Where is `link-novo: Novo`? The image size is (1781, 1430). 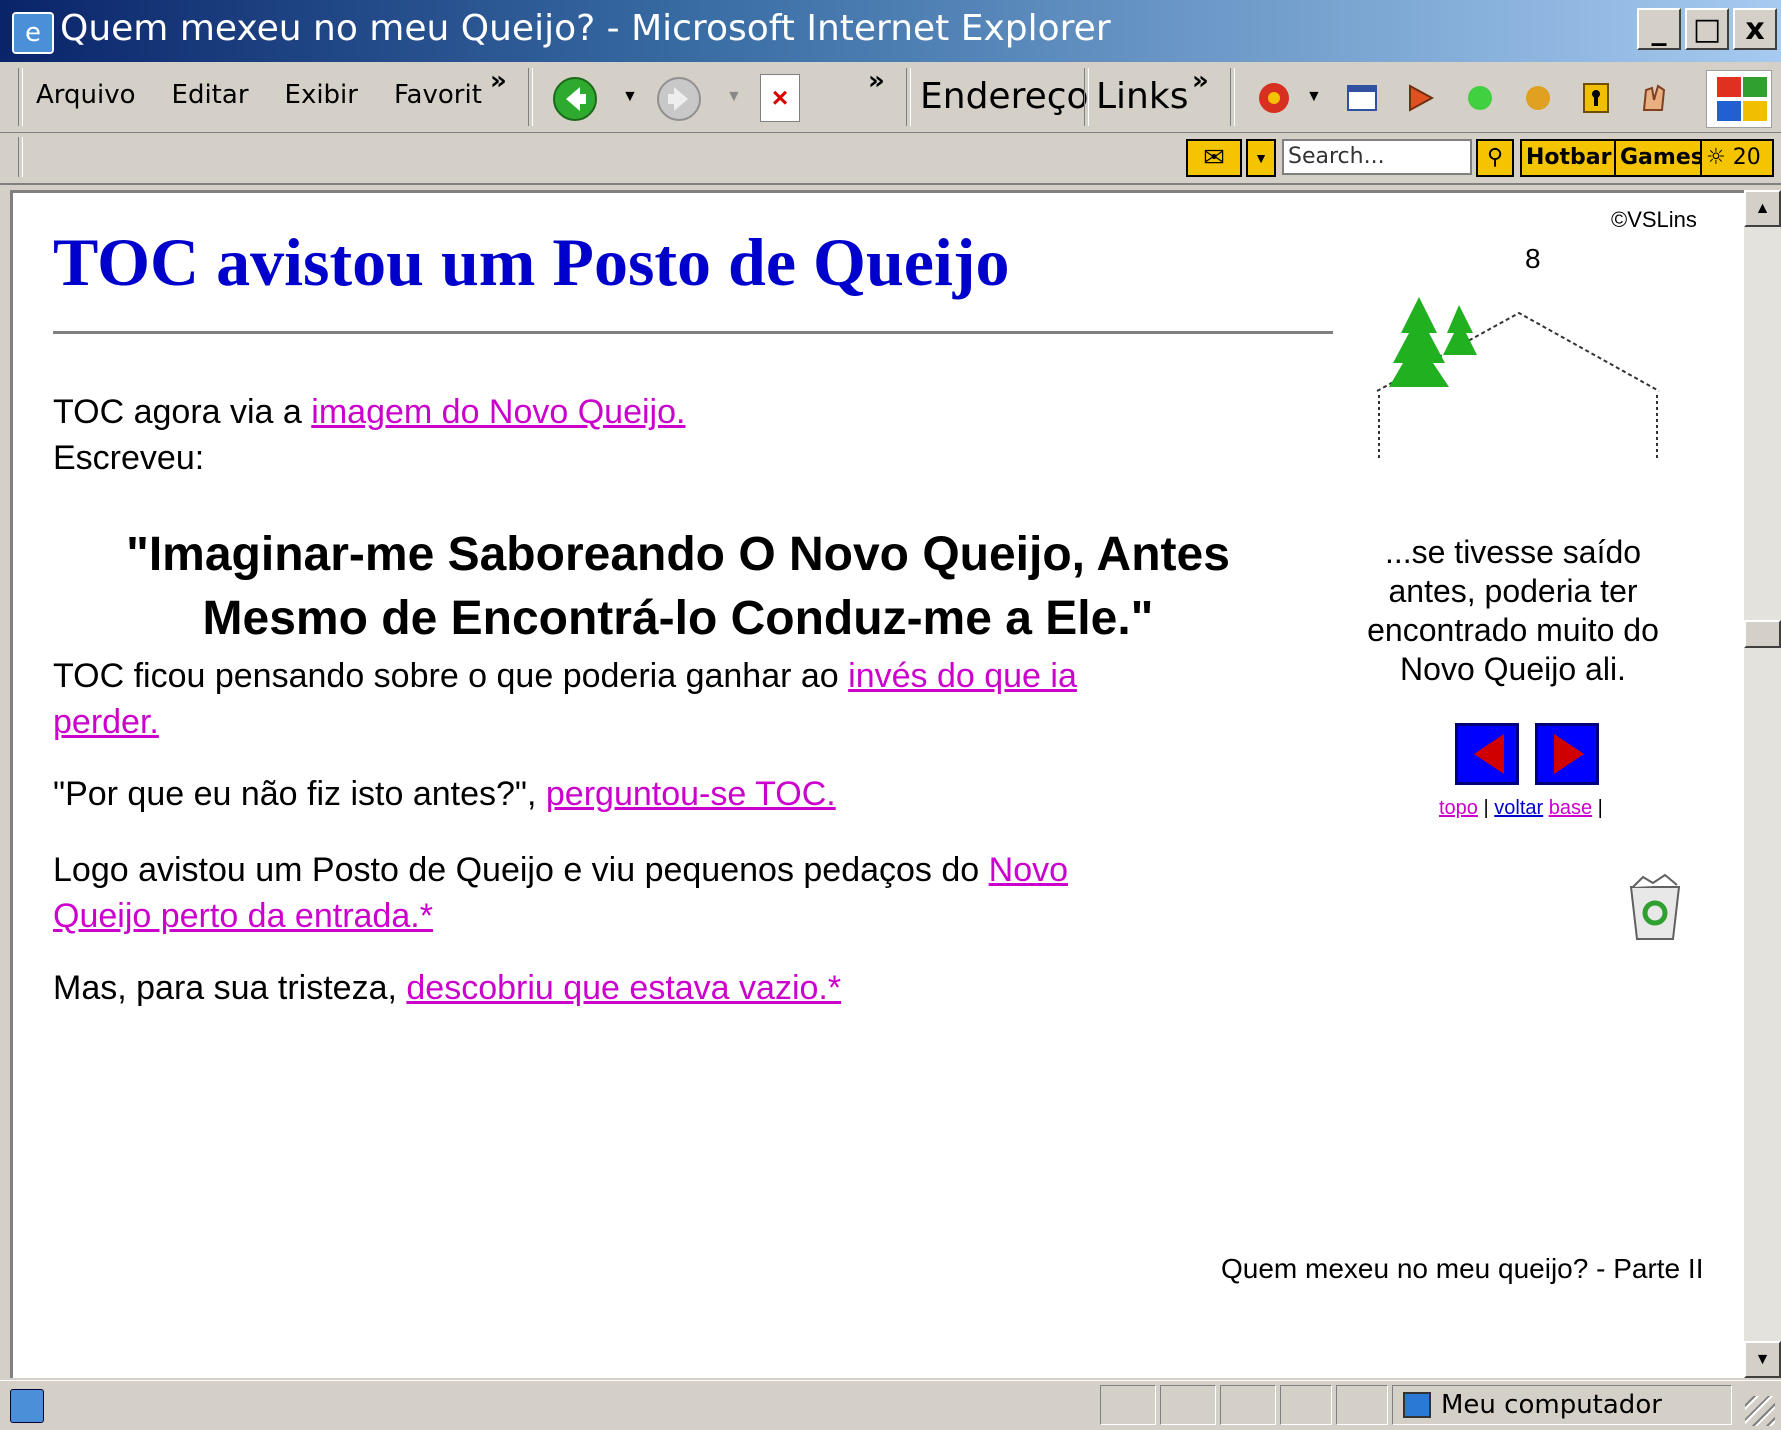 link-novo: Novo is located at coordinates (1028, 870).